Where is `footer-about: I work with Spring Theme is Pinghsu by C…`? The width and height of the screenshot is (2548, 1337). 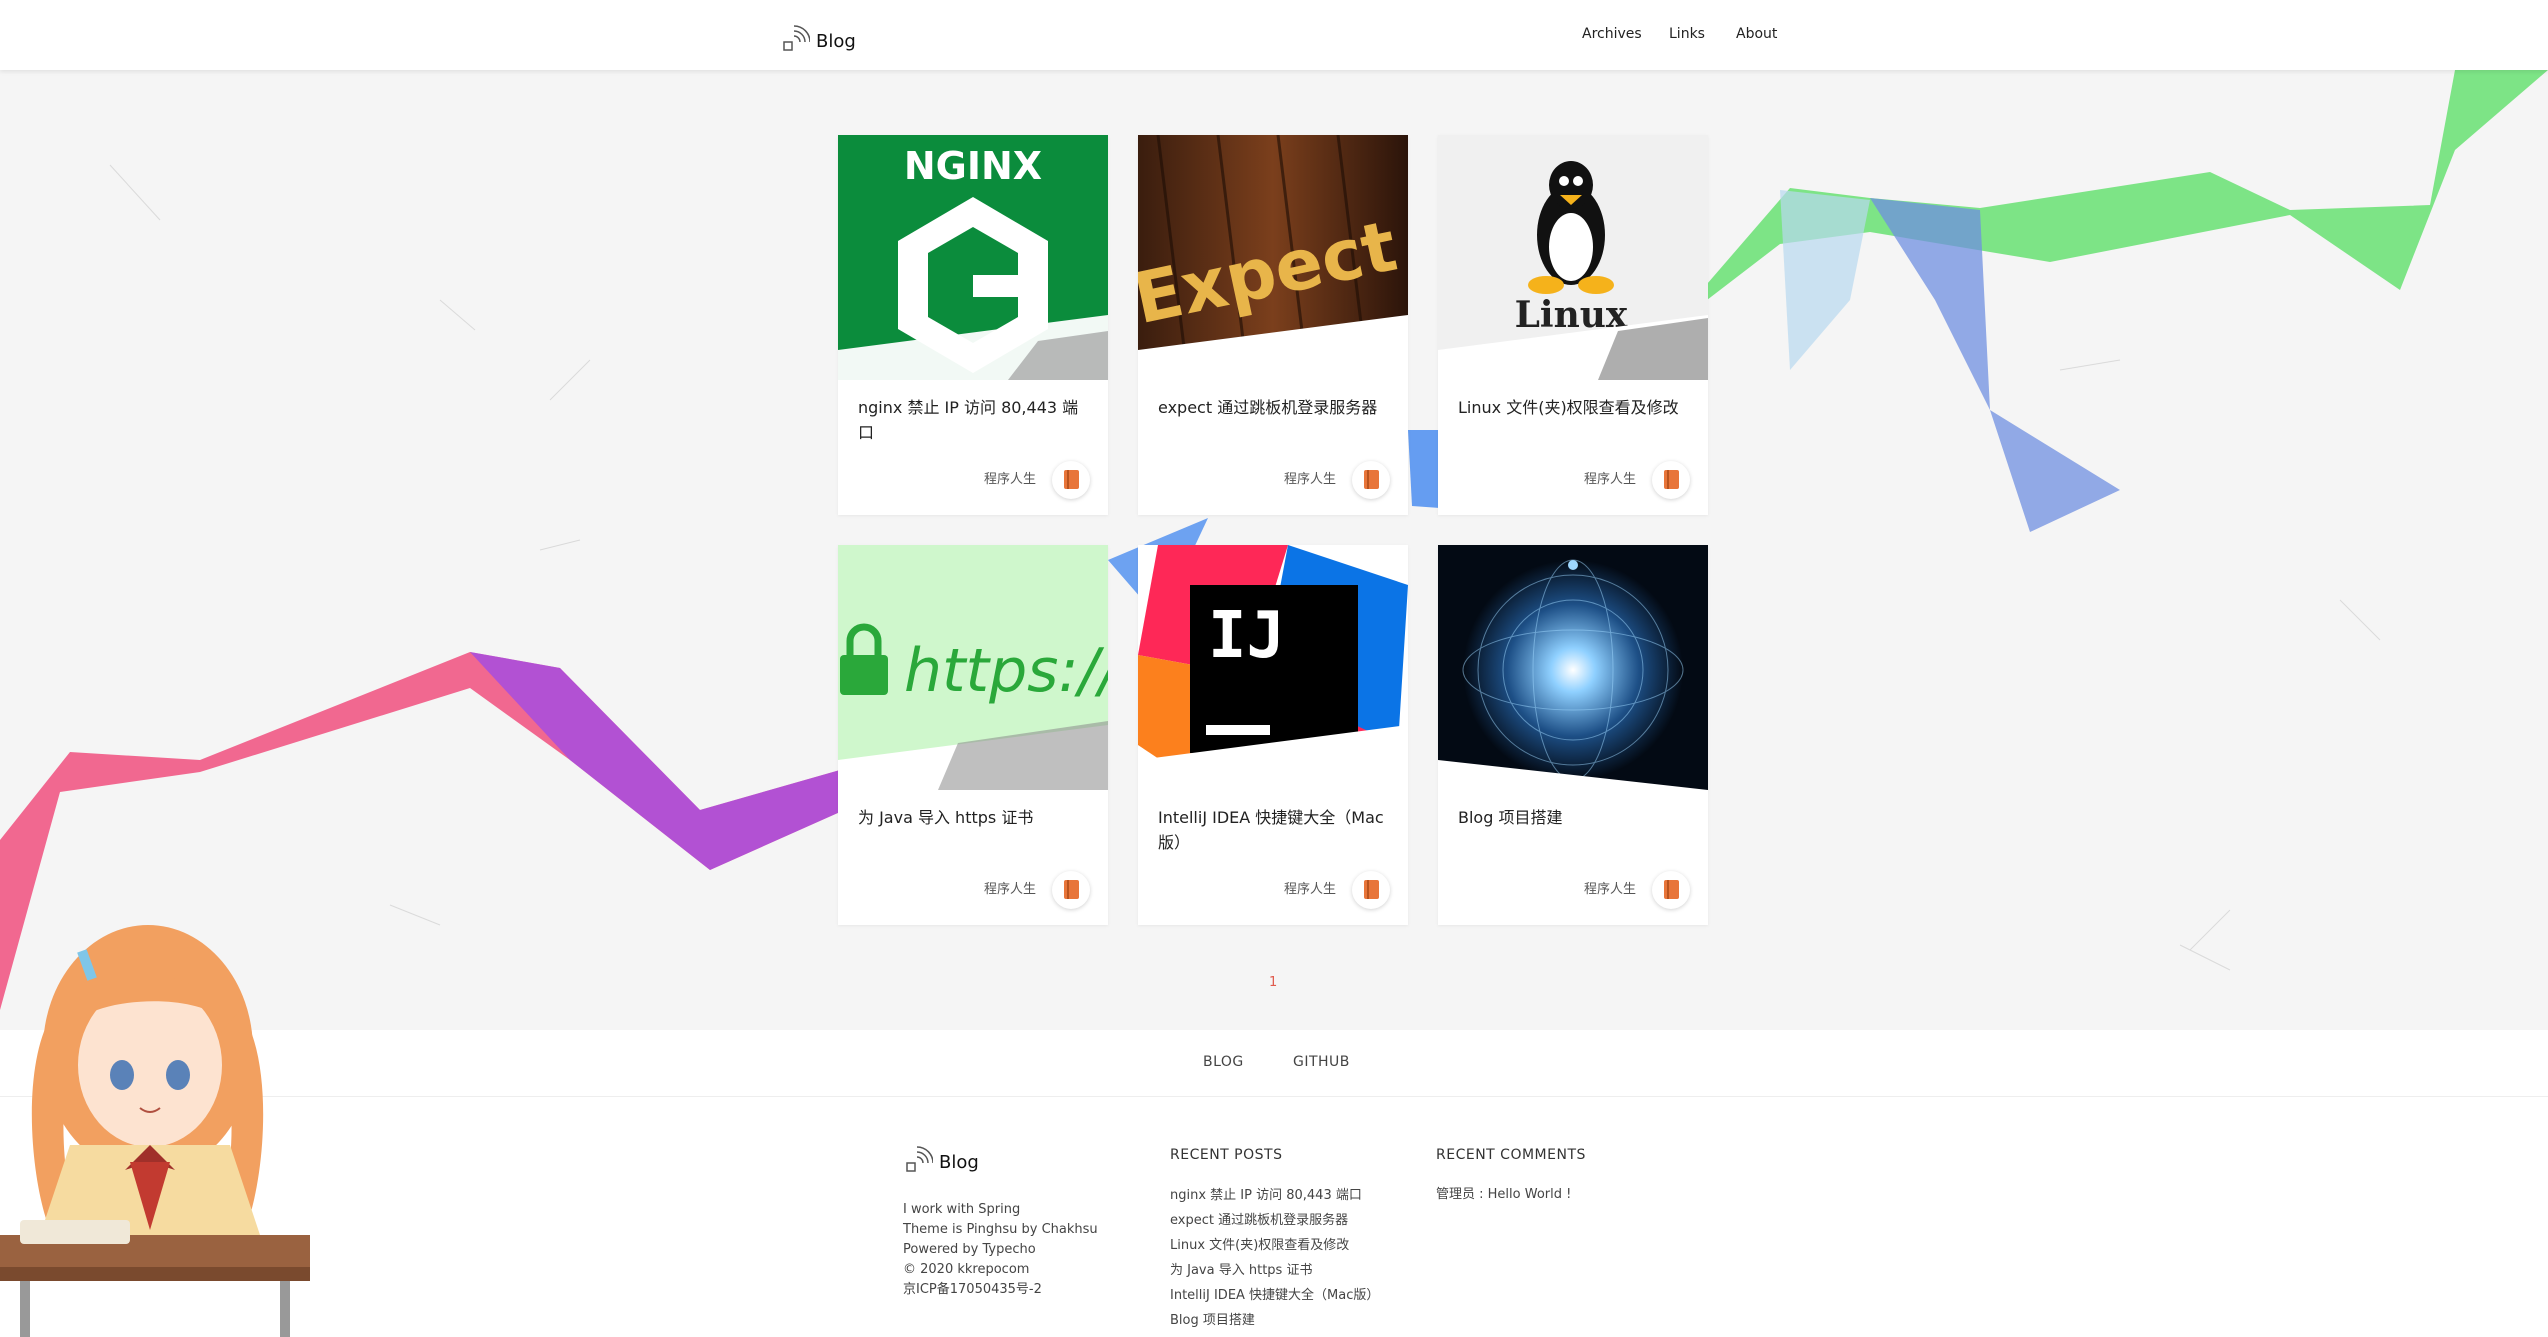
footer-about: I work with Spring Theme is Pinghsu by C… is located at coordinates (1000, 1250).